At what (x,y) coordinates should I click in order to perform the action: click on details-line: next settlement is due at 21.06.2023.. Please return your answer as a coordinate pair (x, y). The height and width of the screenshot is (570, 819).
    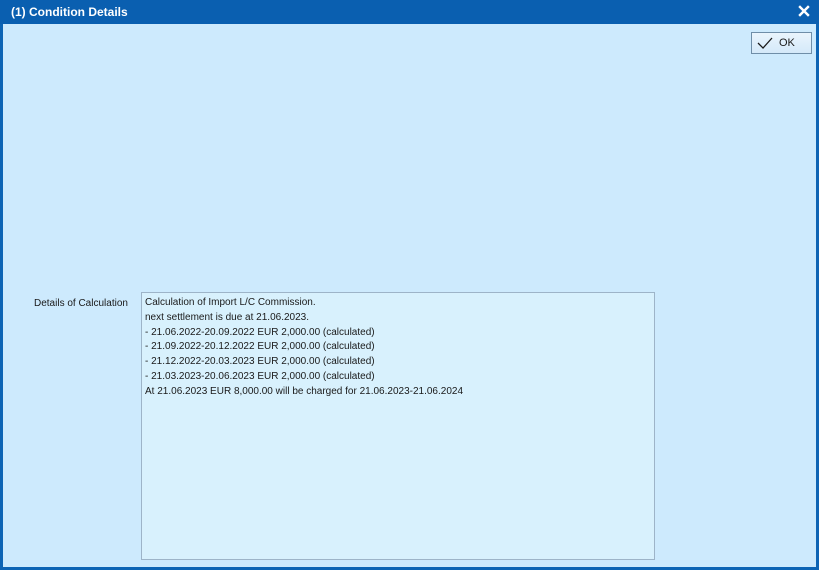
    Looking at the image, I should click on (227, 317).